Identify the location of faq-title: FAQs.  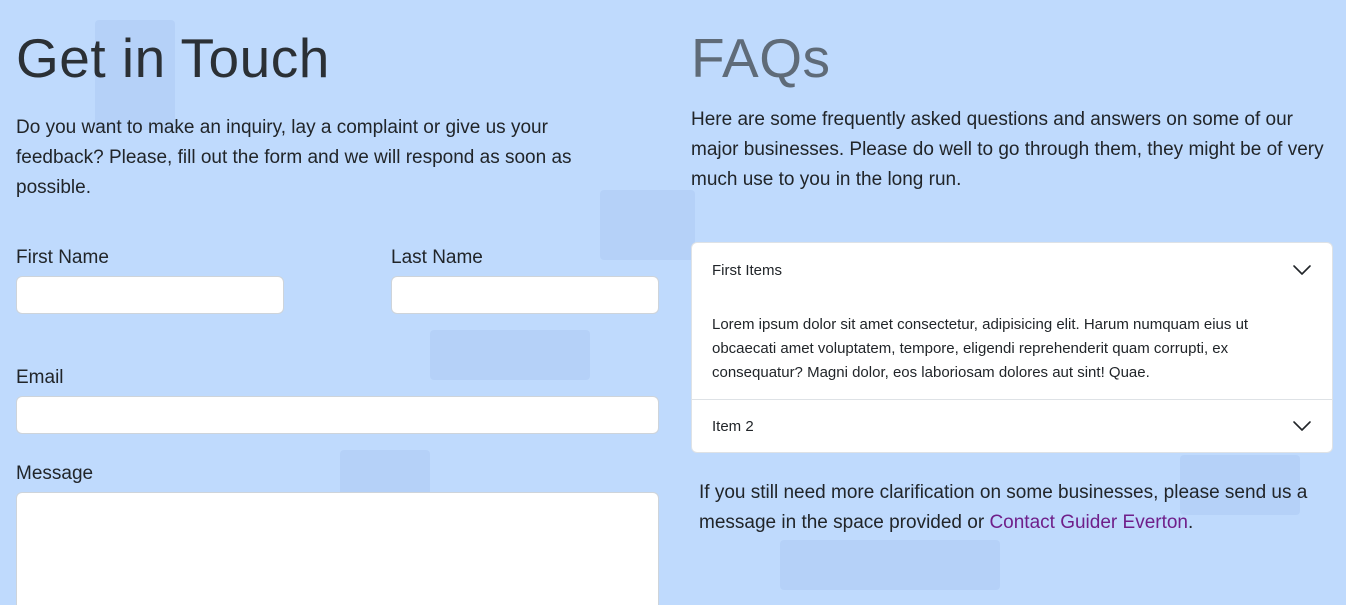
(761, 58).